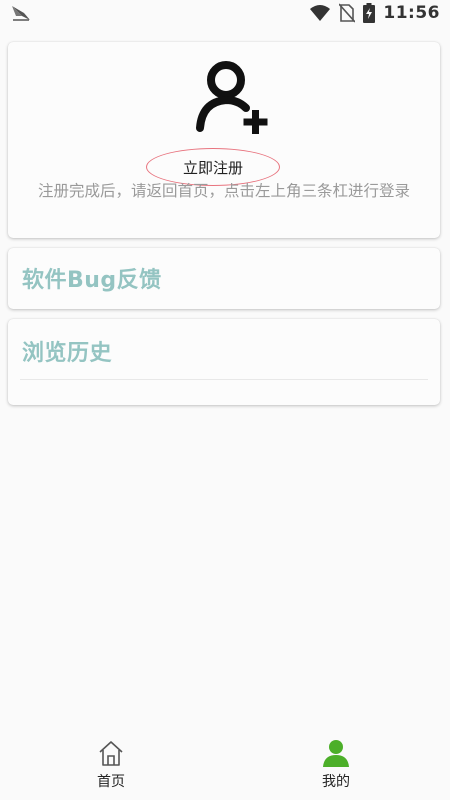 The width and height of the screenshot is (450, 800). I want to click on app-notification-icon, so click(21, 13).